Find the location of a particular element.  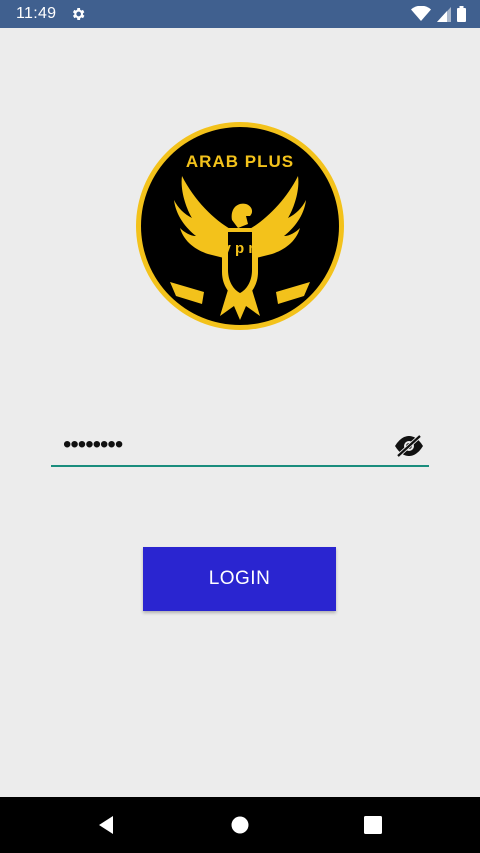

navigation-bar is located at coordinates (240, 825).